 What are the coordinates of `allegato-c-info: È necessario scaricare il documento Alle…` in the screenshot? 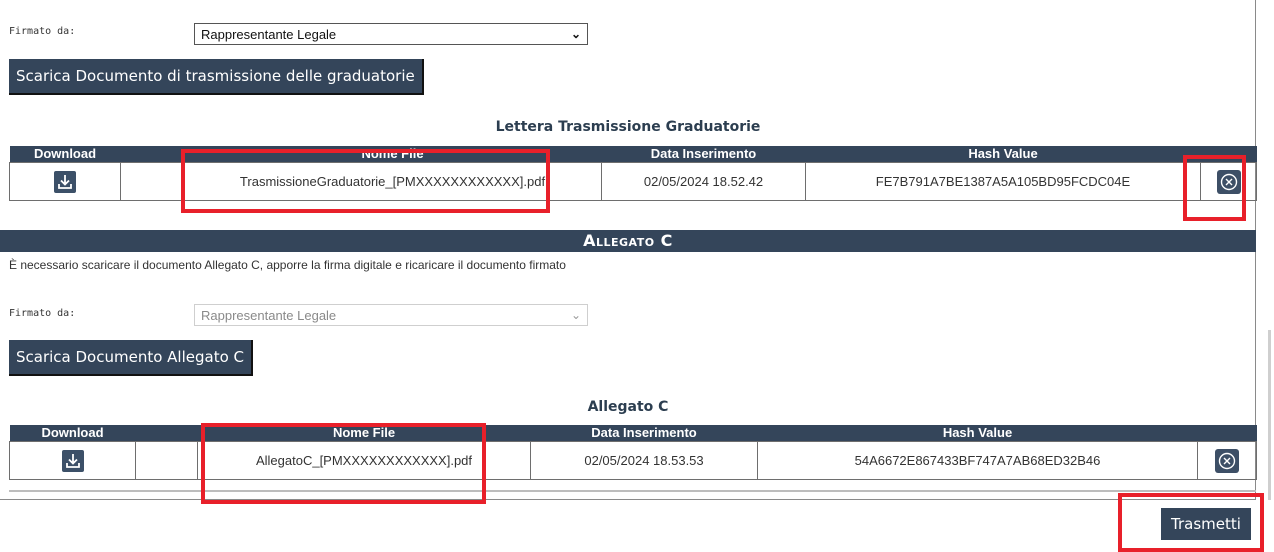 It's located at (287, 265).